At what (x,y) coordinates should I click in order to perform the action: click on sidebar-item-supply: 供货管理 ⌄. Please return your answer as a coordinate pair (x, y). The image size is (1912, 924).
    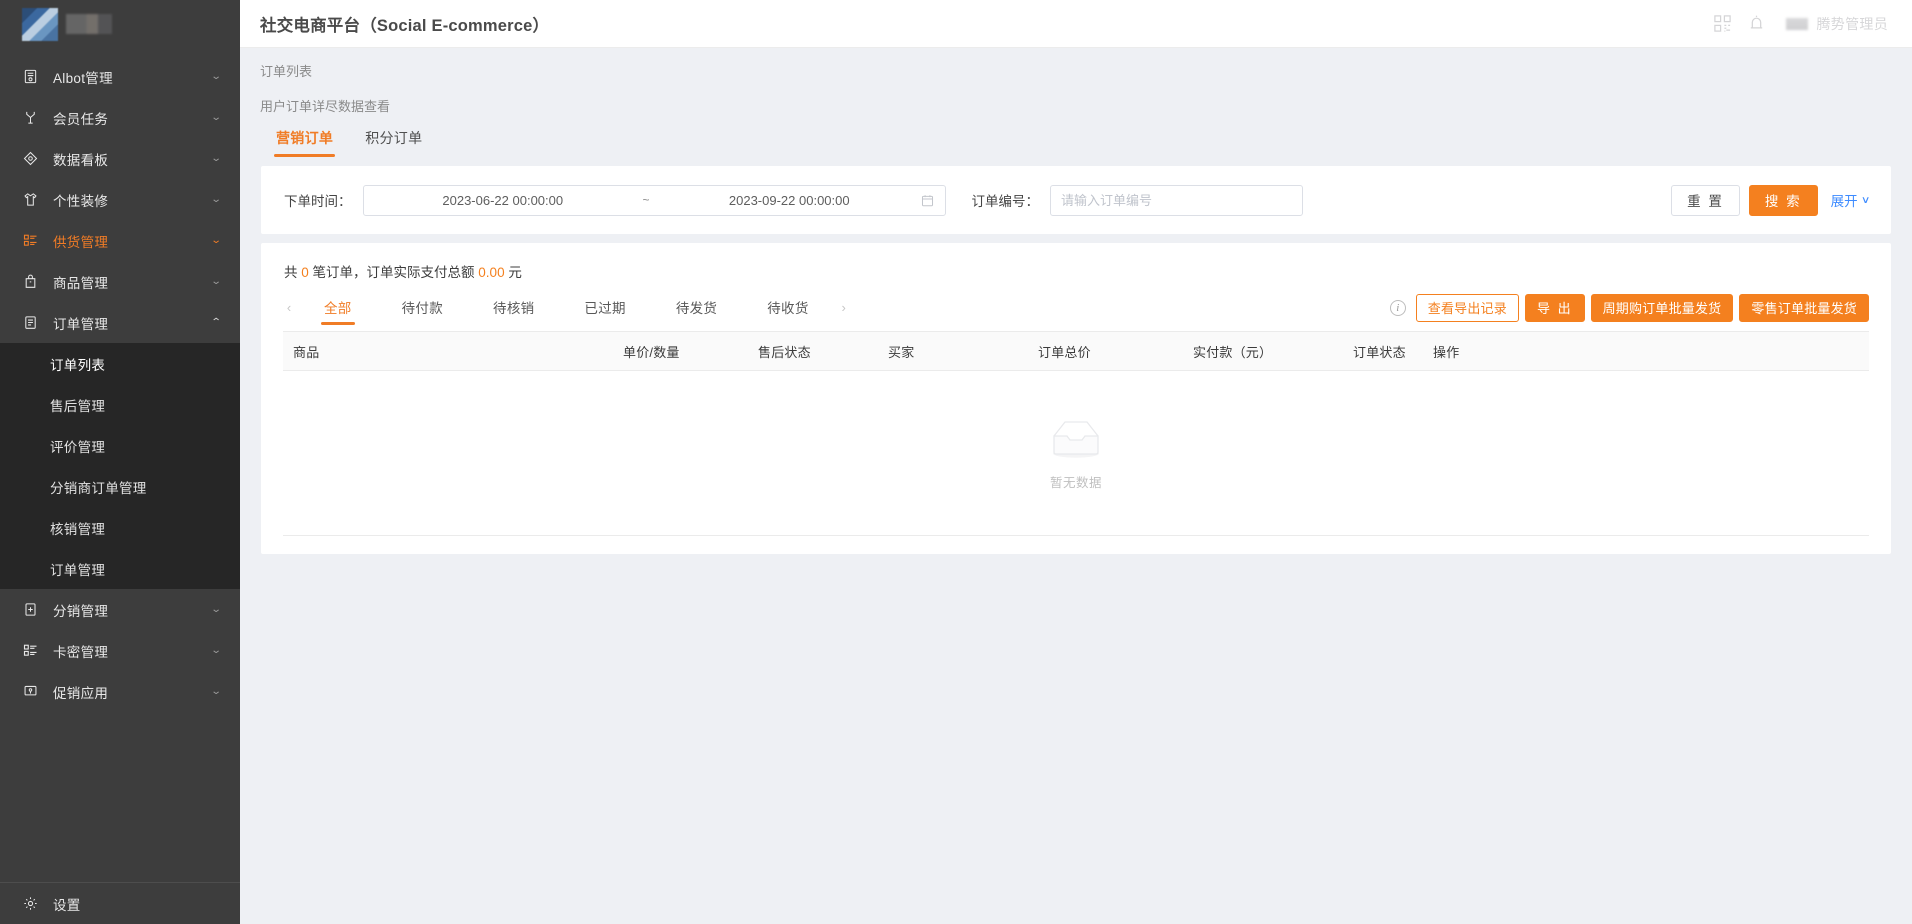
    Looking at the image, I should click on (120, 240).